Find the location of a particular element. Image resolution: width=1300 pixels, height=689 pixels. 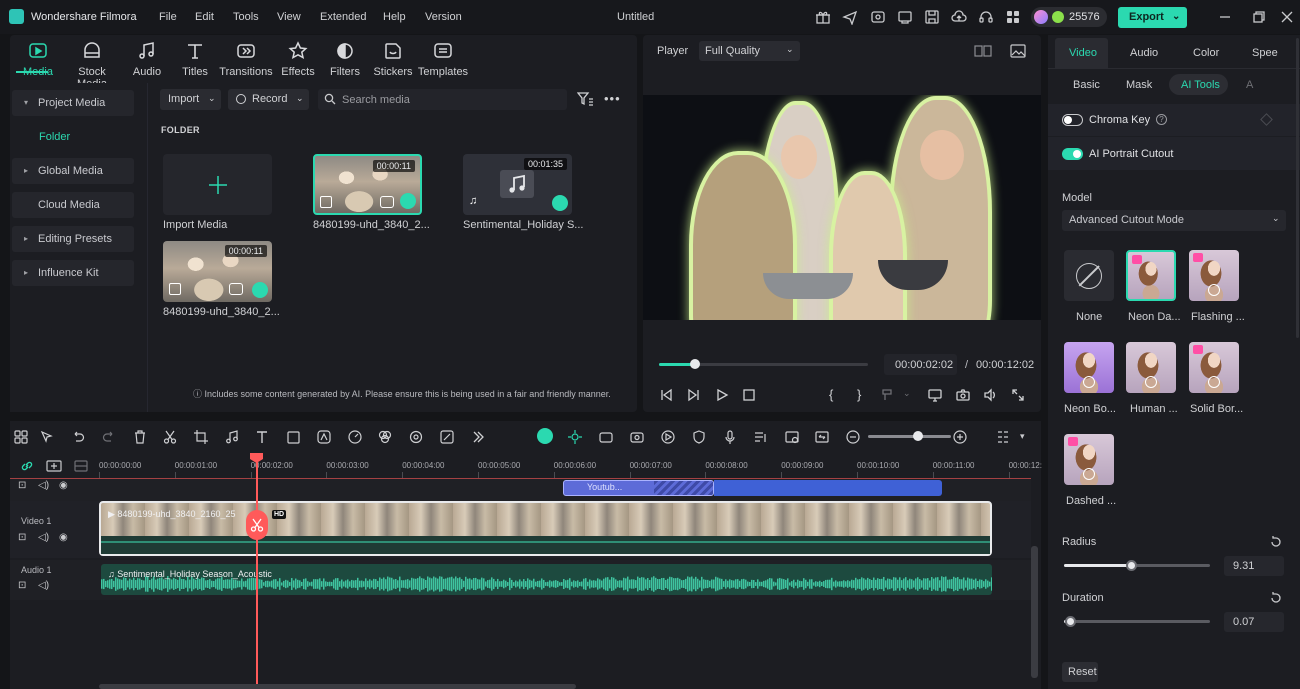

tab-titles: Titles is located at coordinates (195, 42).